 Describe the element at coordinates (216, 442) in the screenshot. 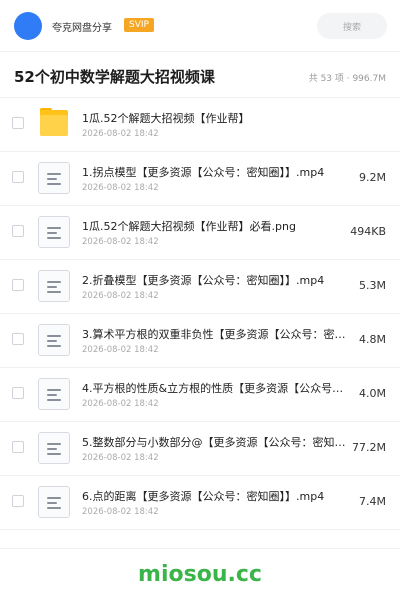

I see `file-name: 5.整数部分与小数部分@【更多资源【公众号：密知圈】】.mp4` at that location.